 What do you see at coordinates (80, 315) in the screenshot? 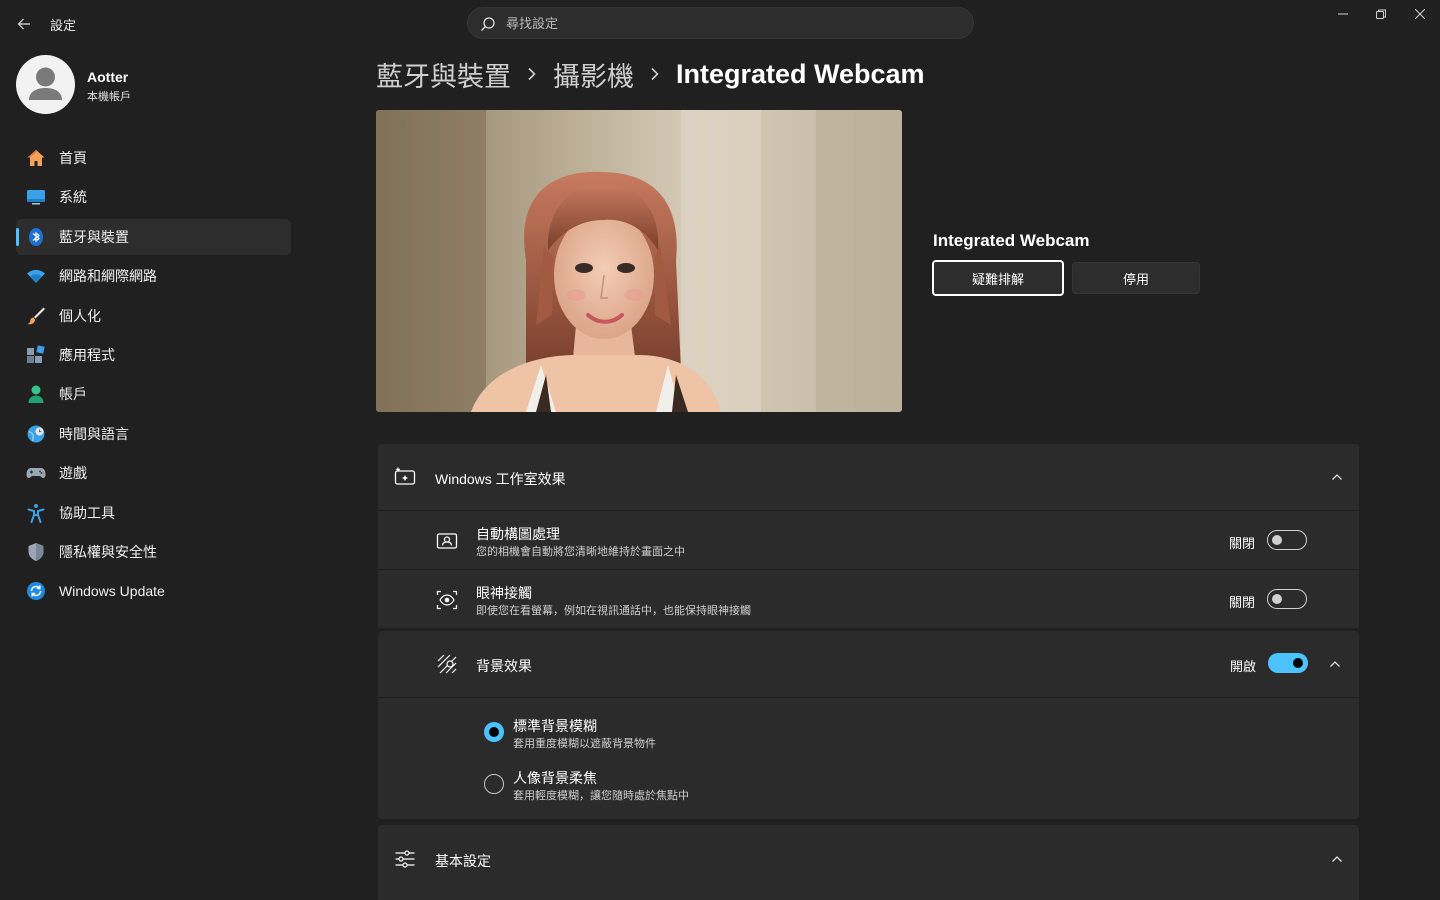
I see `sidebar-item-label: 個人化` at bounding box center [80, 315].